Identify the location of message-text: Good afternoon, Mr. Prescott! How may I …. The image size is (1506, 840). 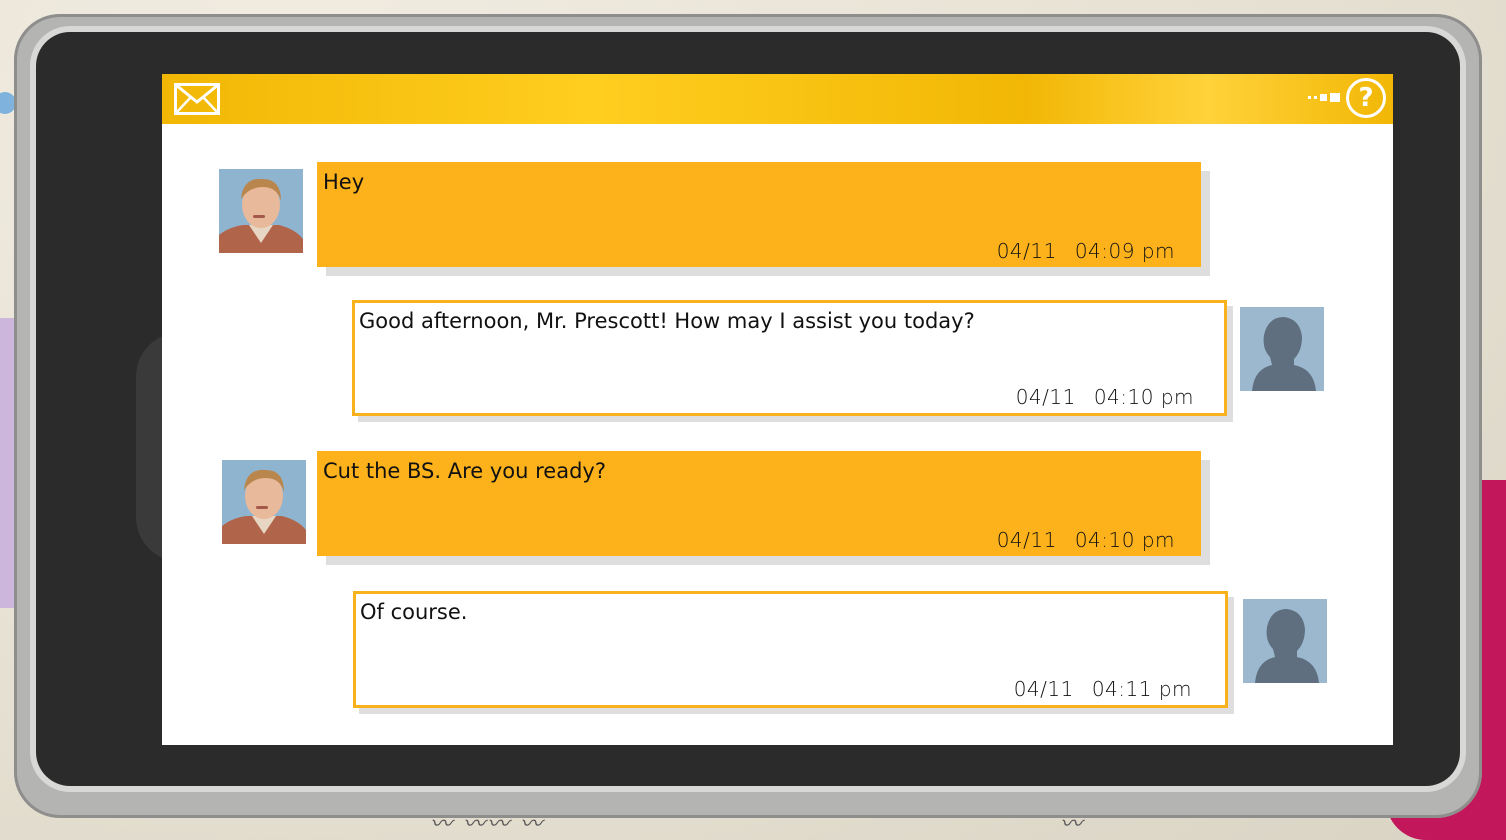
(667, 321).